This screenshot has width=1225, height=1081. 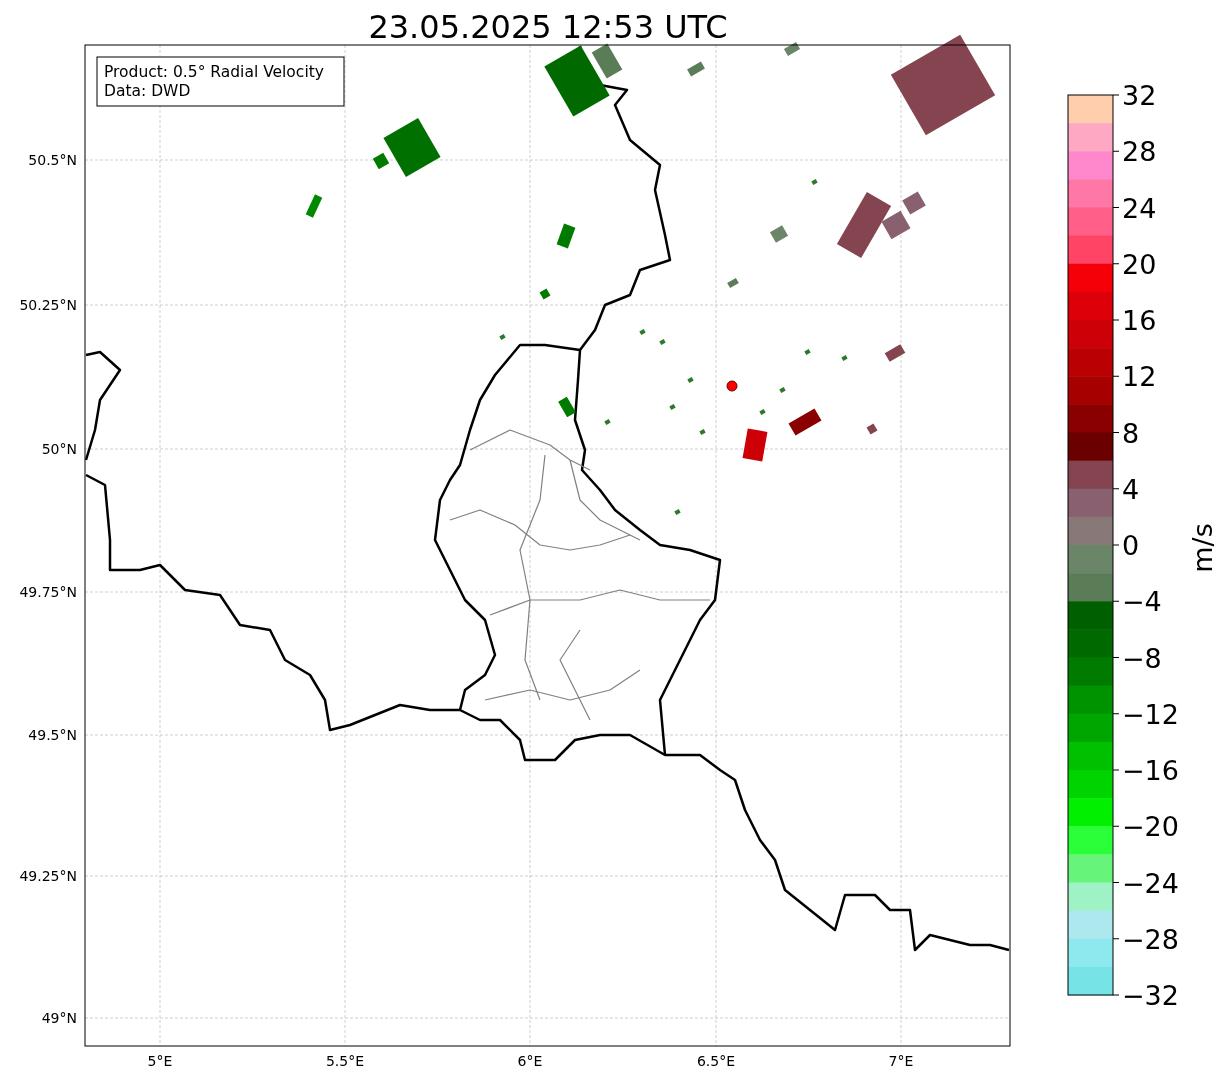 I want to click on y-tick-label: 50°N, so click(x=59, y=449).